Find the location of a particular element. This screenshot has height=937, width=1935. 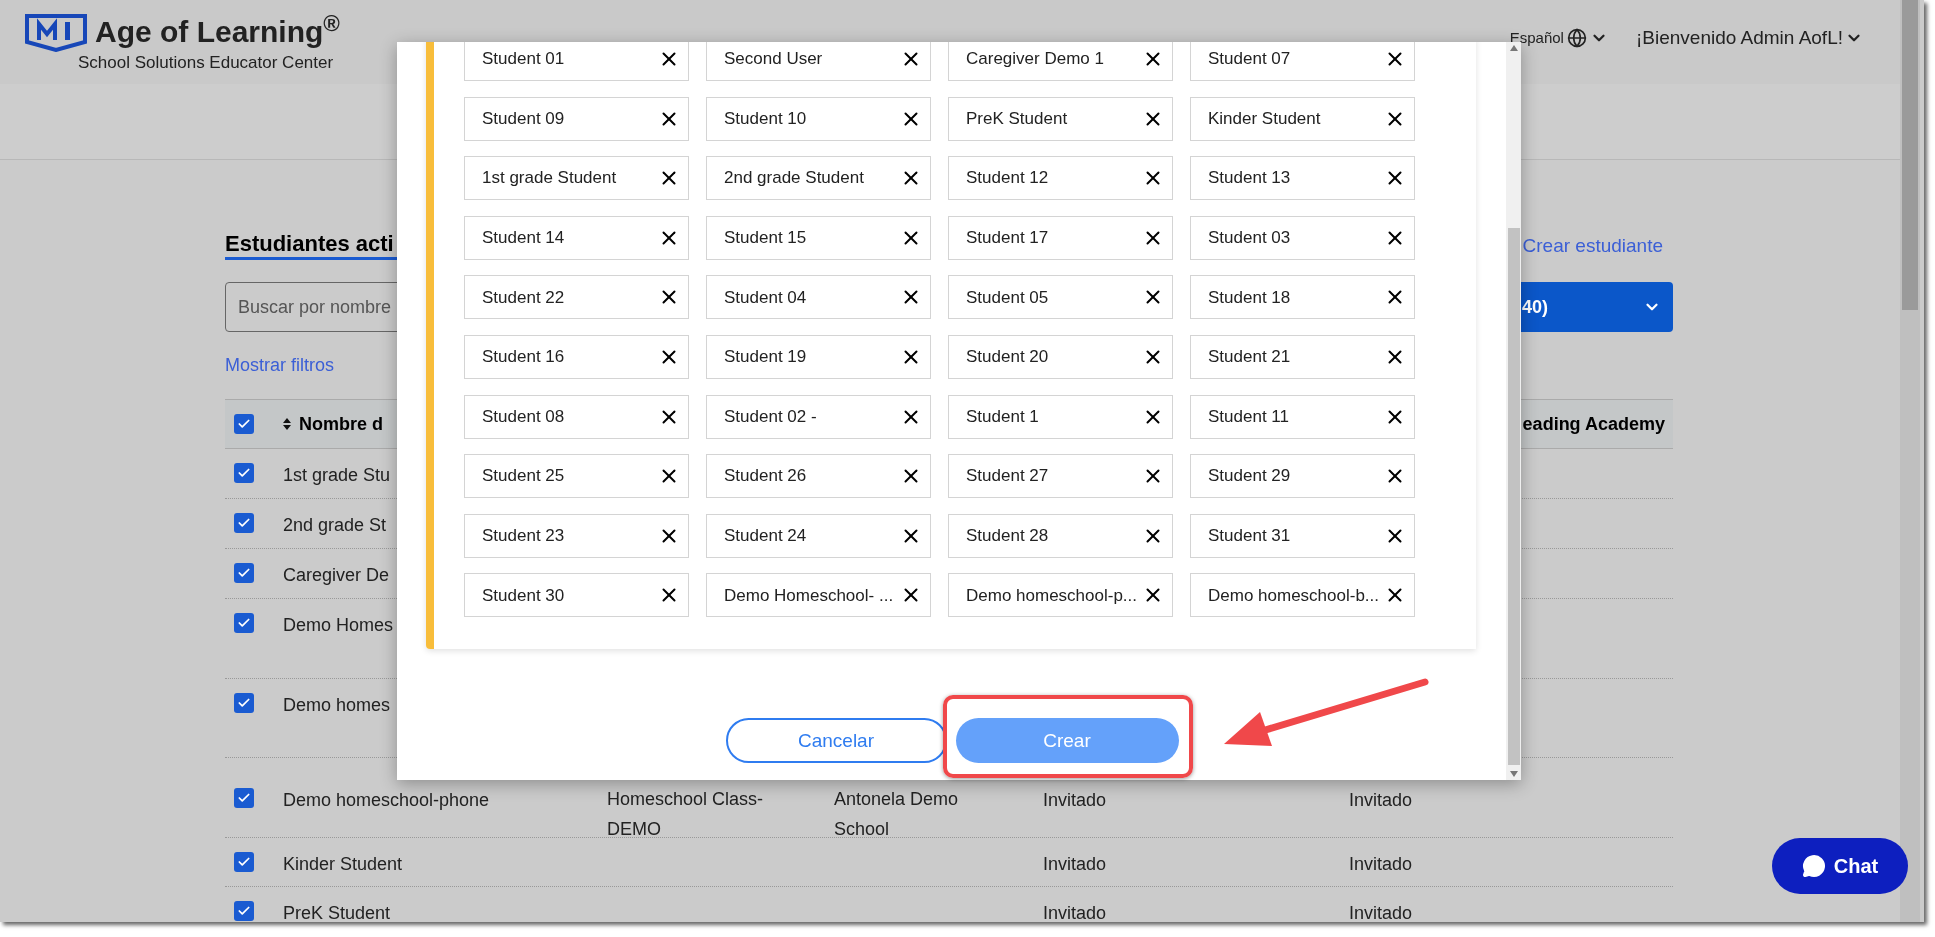

student-chip: Student 27 is located at coordinates (1060, 476).